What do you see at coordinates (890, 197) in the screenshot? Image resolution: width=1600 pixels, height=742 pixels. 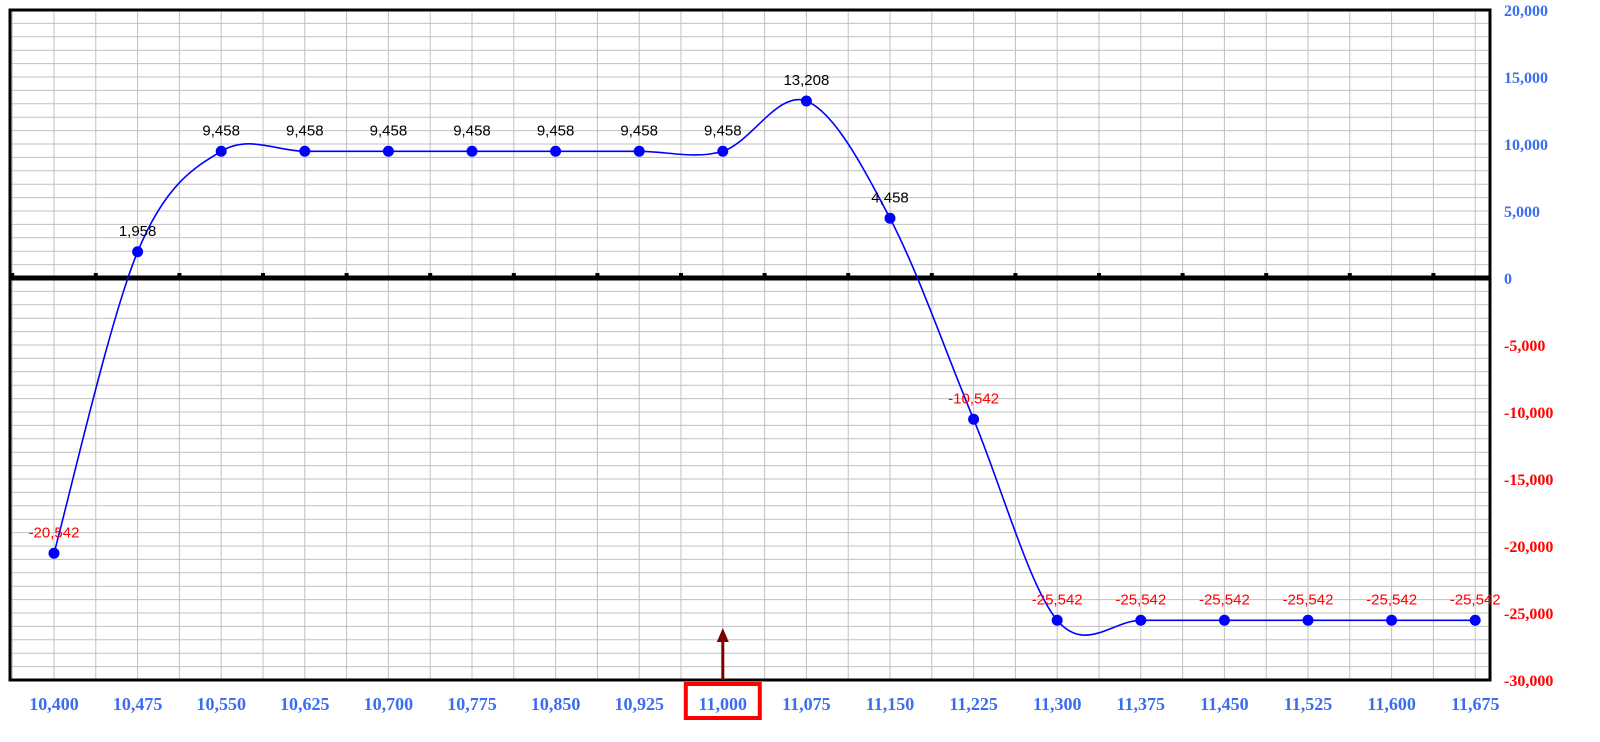 I see `data-label: 4,458` at bounding box center [890, 197].